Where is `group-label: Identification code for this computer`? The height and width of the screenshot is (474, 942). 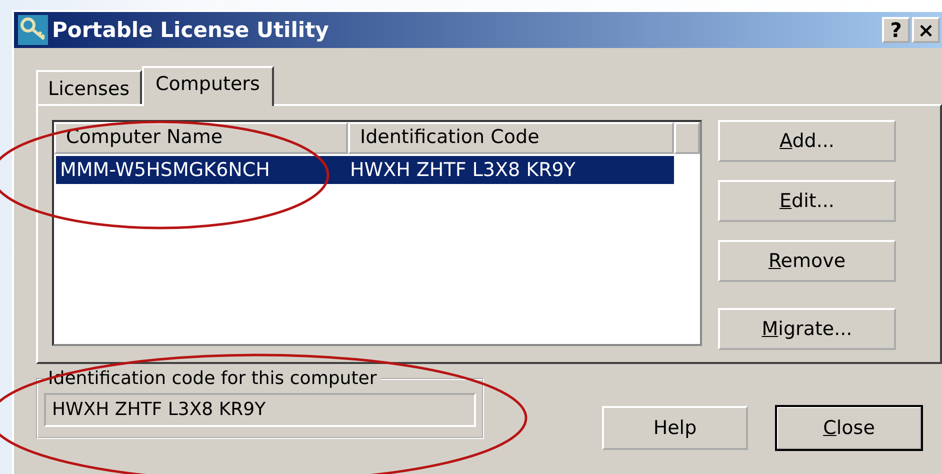
group-label: Identification code for this computer is located at coordinates (212, 378).